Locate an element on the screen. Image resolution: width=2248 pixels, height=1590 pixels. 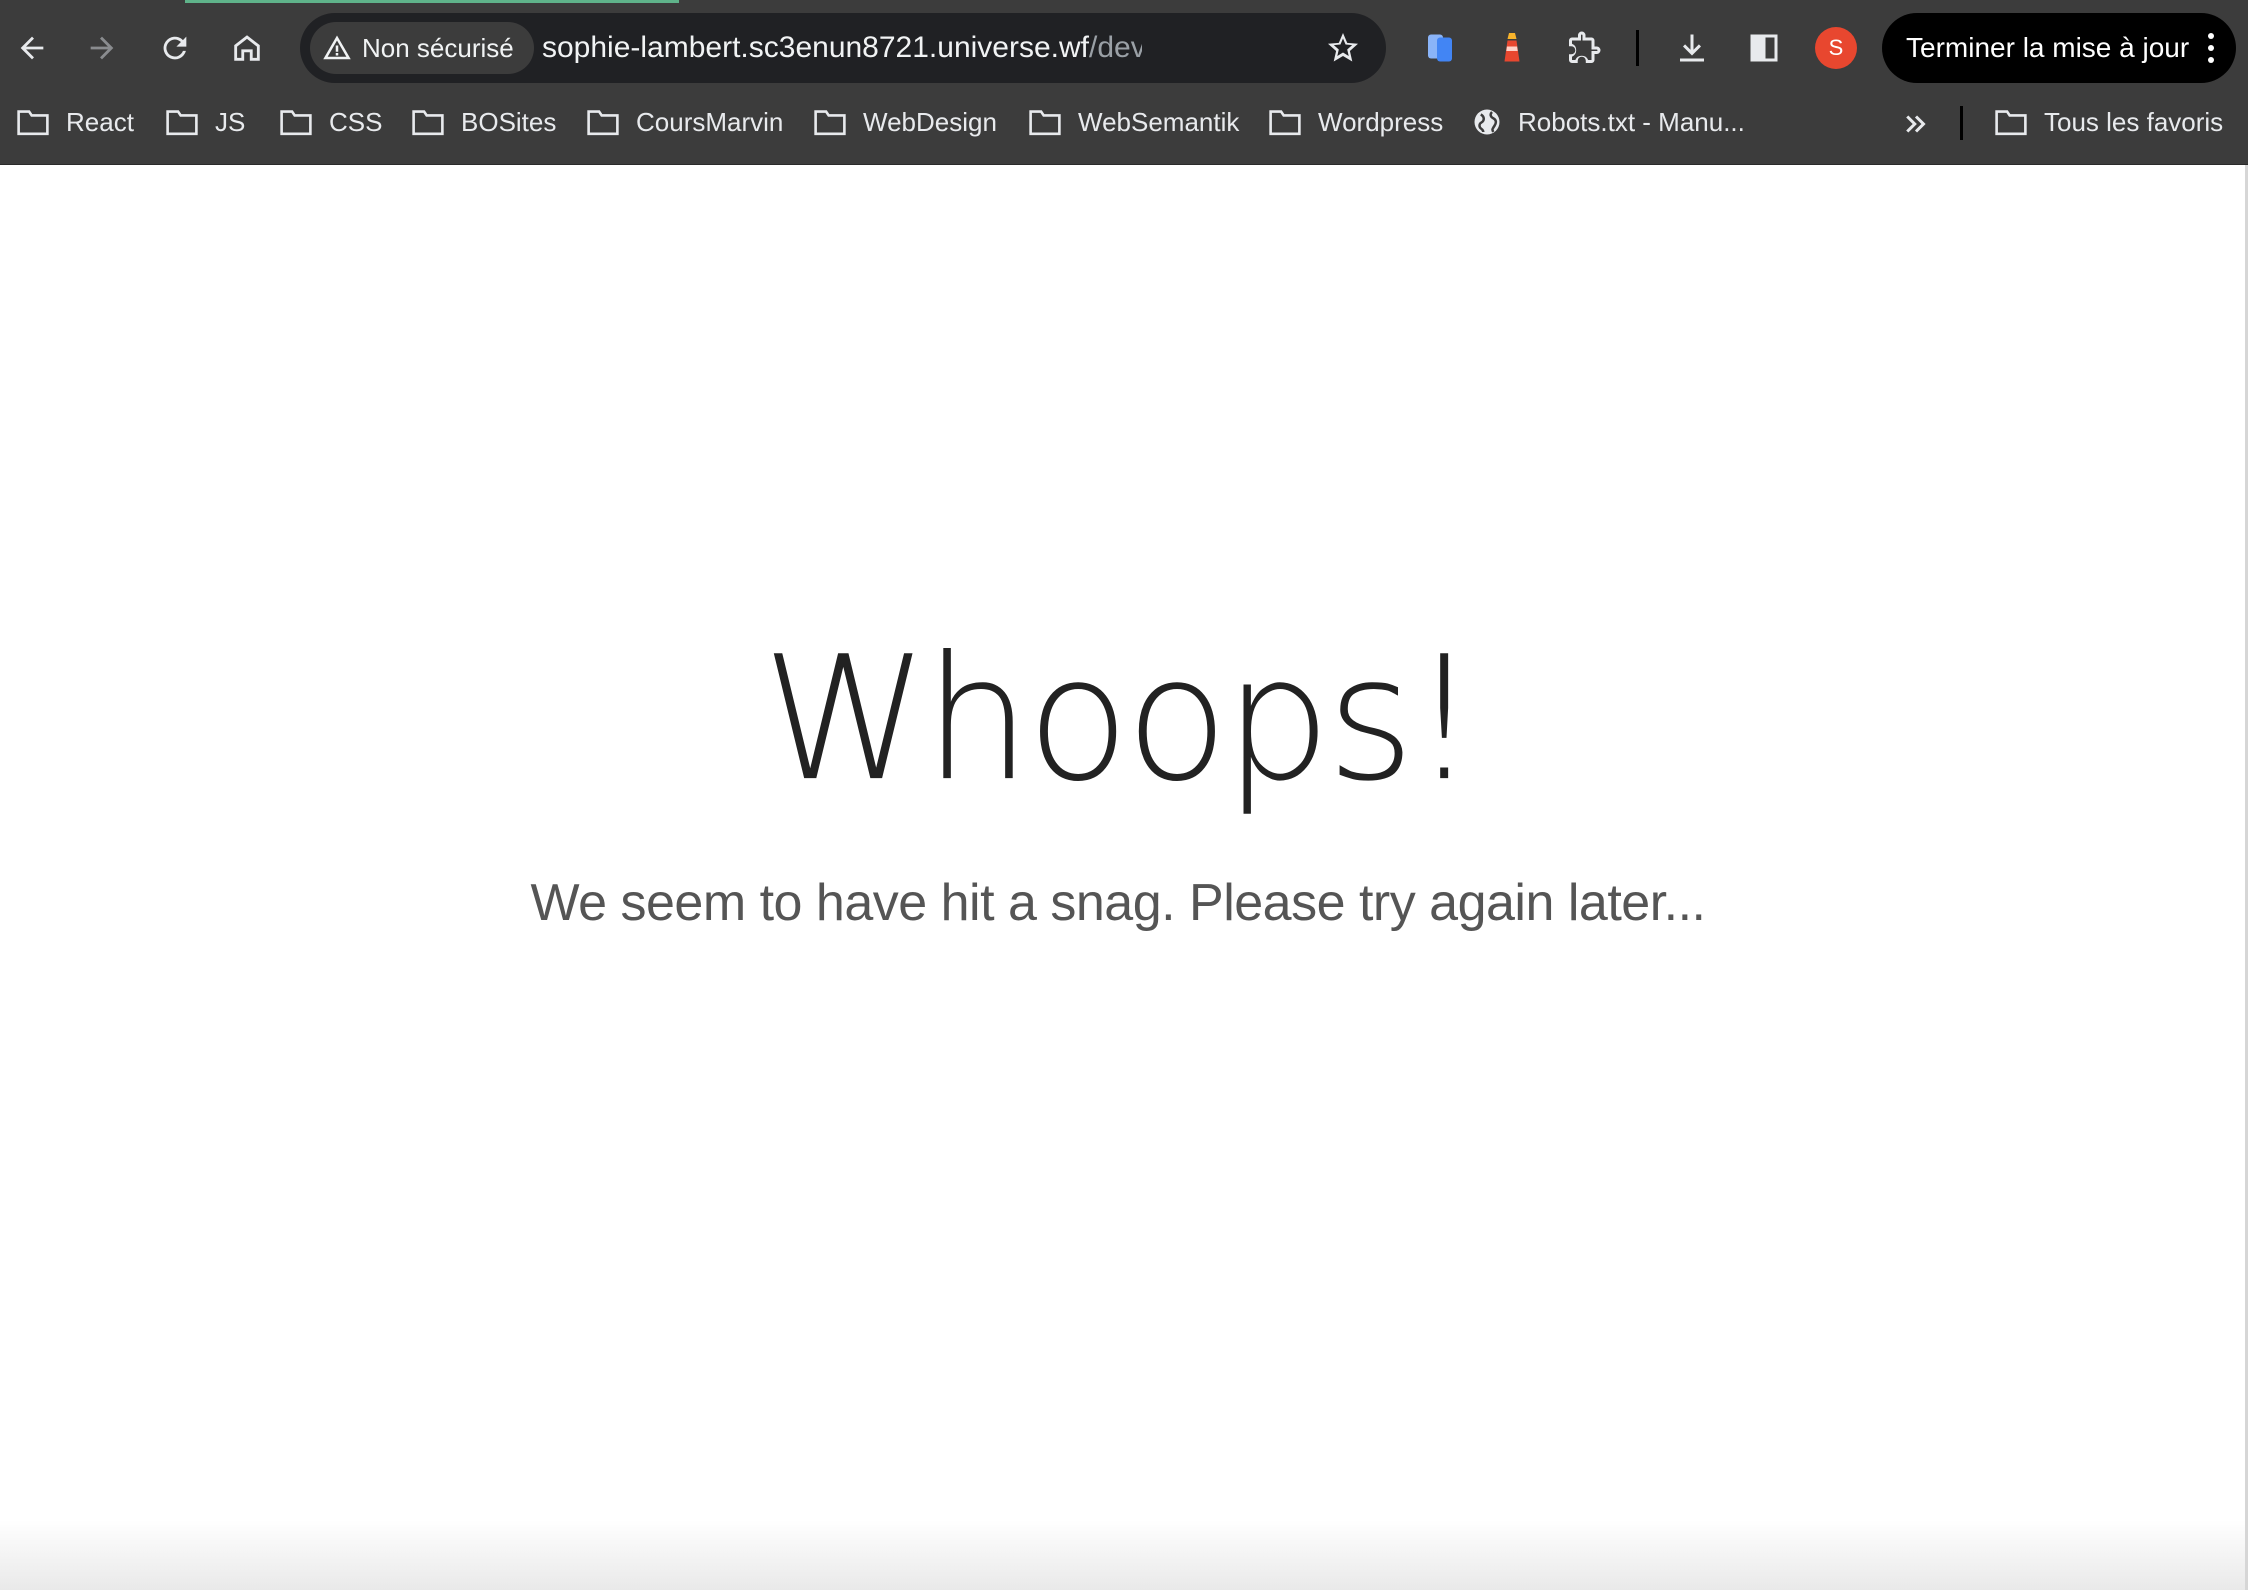
lighthouse-extension-icon is located at coordinates (1512, 47).